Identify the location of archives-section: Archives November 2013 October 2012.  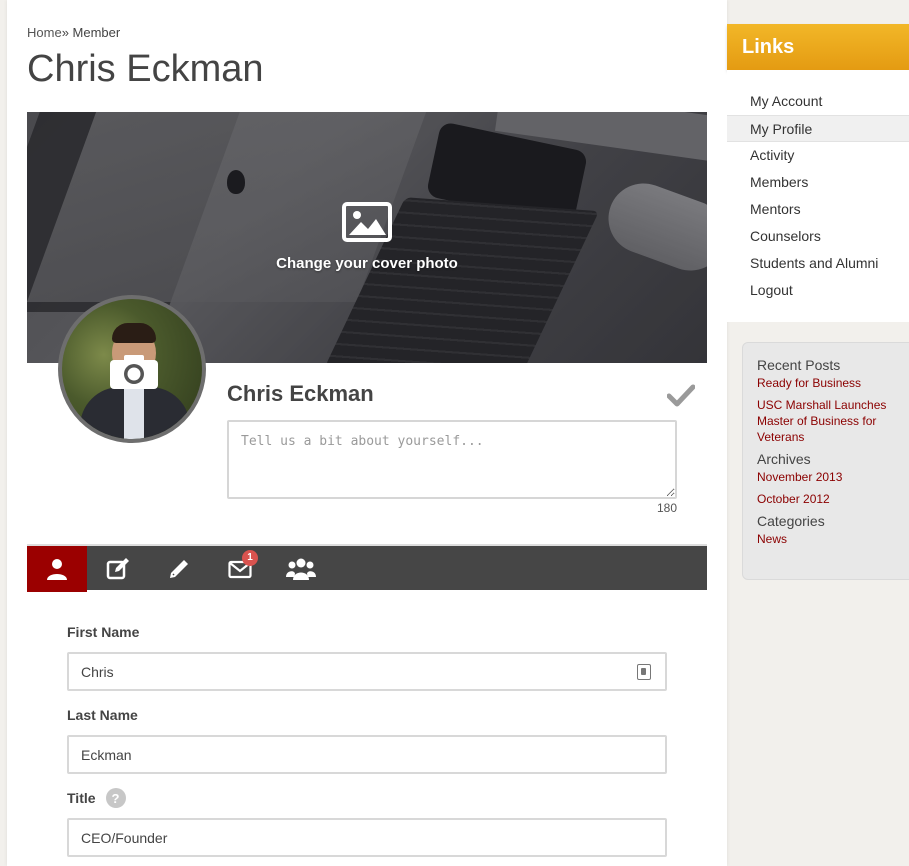
(829, 479).